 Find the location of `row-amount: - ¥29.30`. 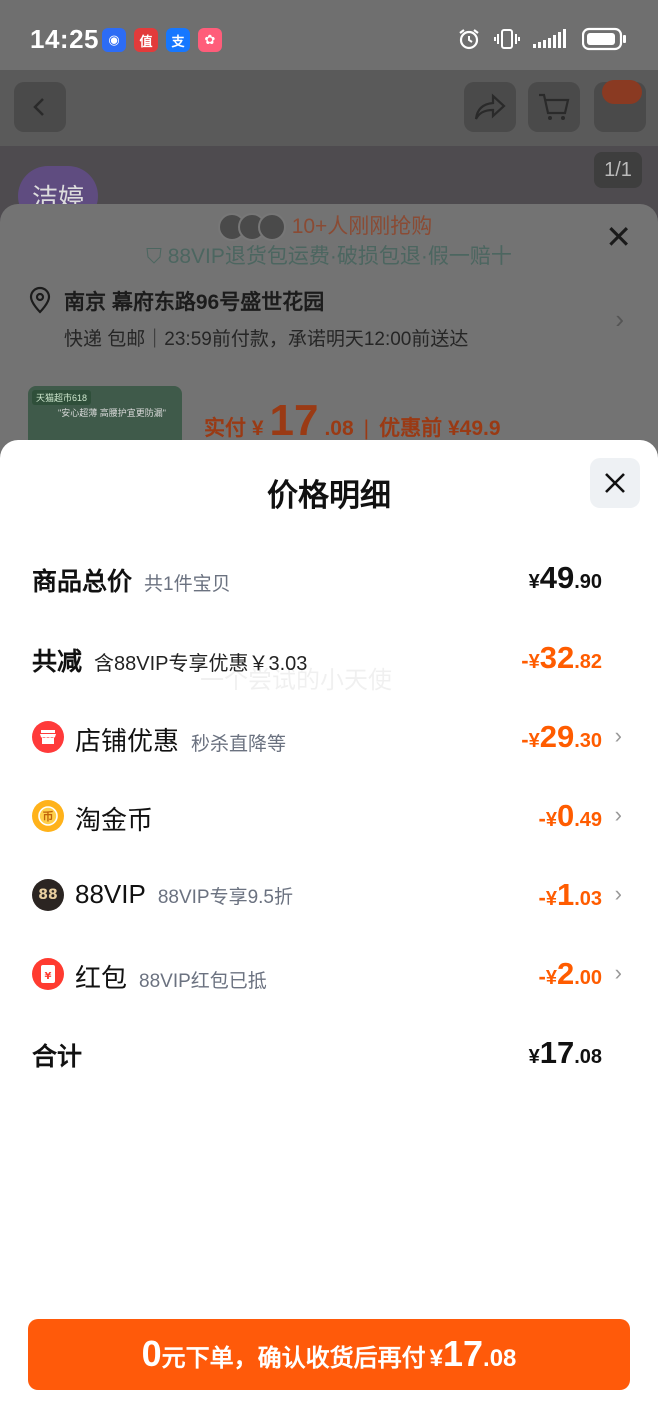

row-amount: - ¥29.30 is located at coordinates (561, 736).